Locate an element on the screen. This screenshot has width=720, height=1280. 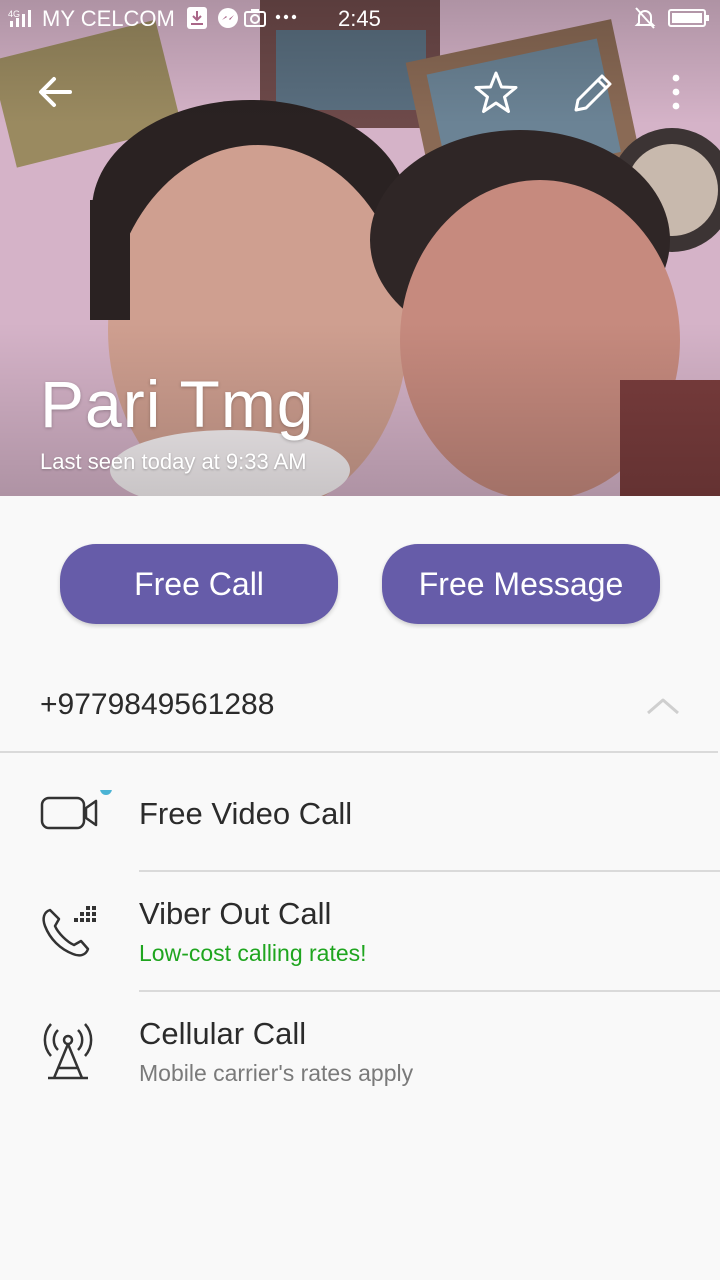
chevron-up-icon is located at coordinates (663, 708).